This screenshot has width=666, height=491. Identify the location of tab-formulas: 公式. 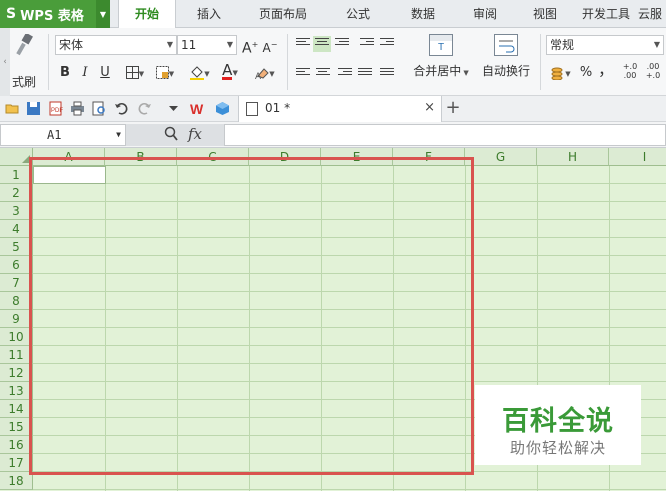
(358, 14).